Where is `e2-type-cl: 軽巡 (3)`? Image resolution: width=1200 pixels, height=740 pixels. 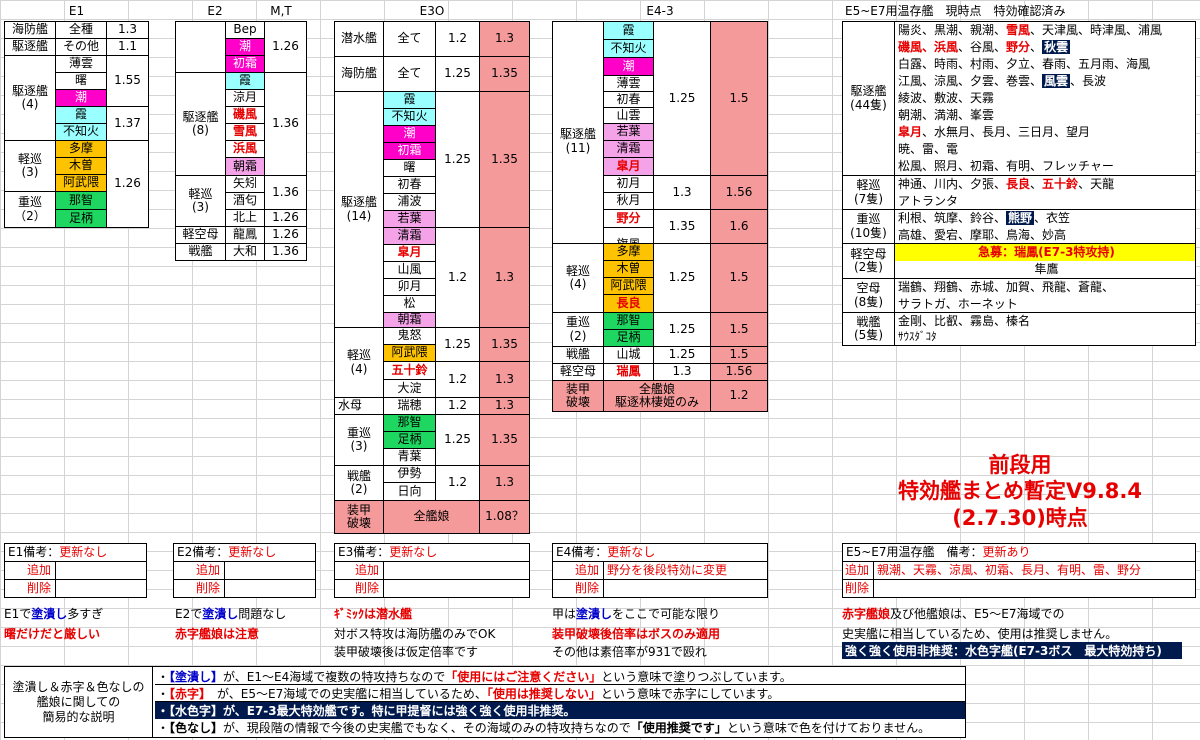 e2-type-cl: 軽巡 (3) is located at coordinates (200, 201).